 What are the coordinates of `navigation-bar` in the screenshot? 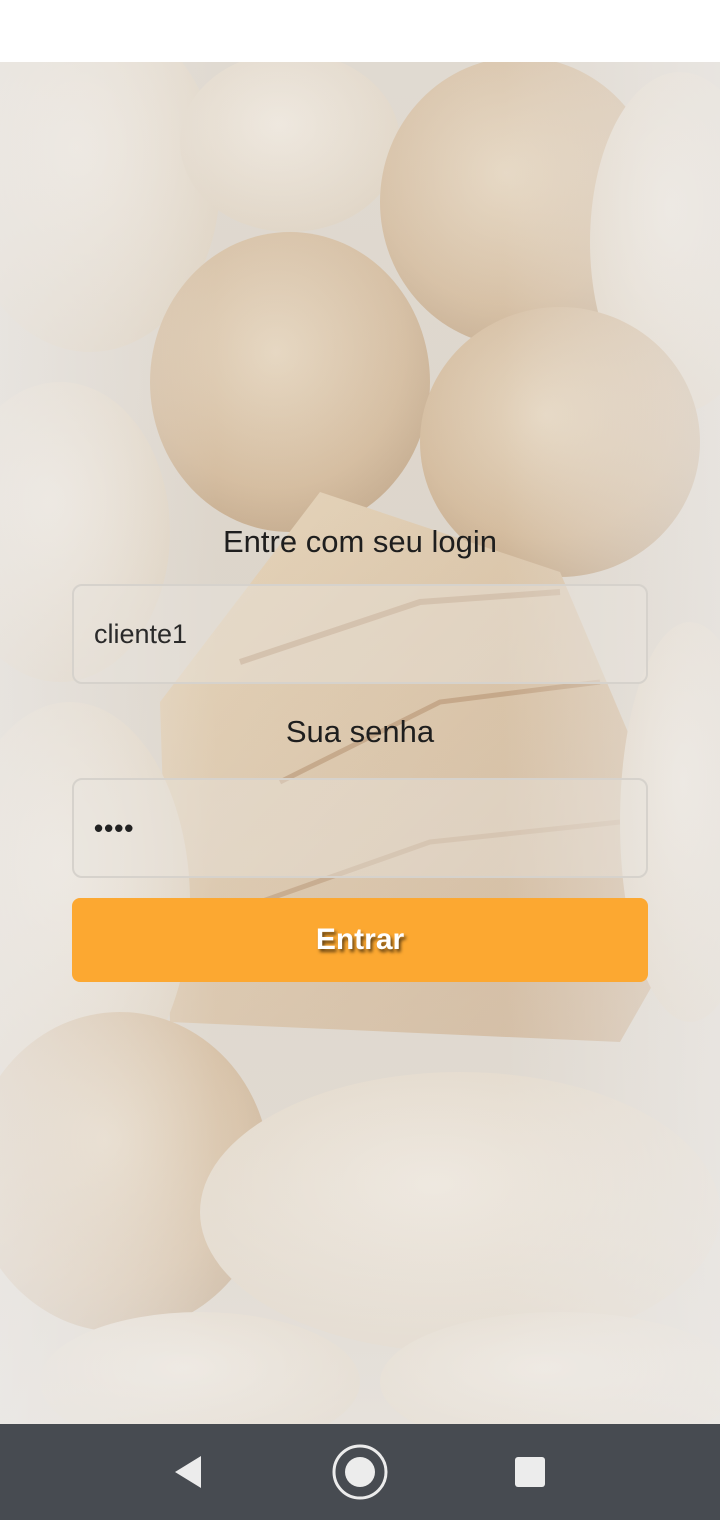 It's located at (360, 1472).